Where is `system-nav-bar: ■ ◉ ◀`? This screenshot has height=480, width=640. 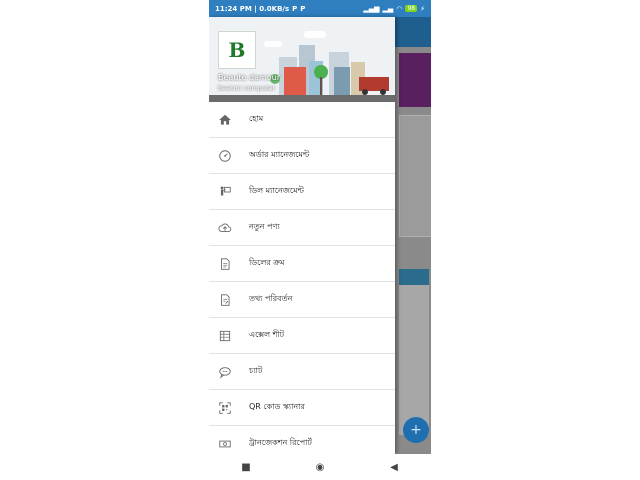 system-nav-bar: ■ ◉ ◀ is located at coordinates (320, 467).